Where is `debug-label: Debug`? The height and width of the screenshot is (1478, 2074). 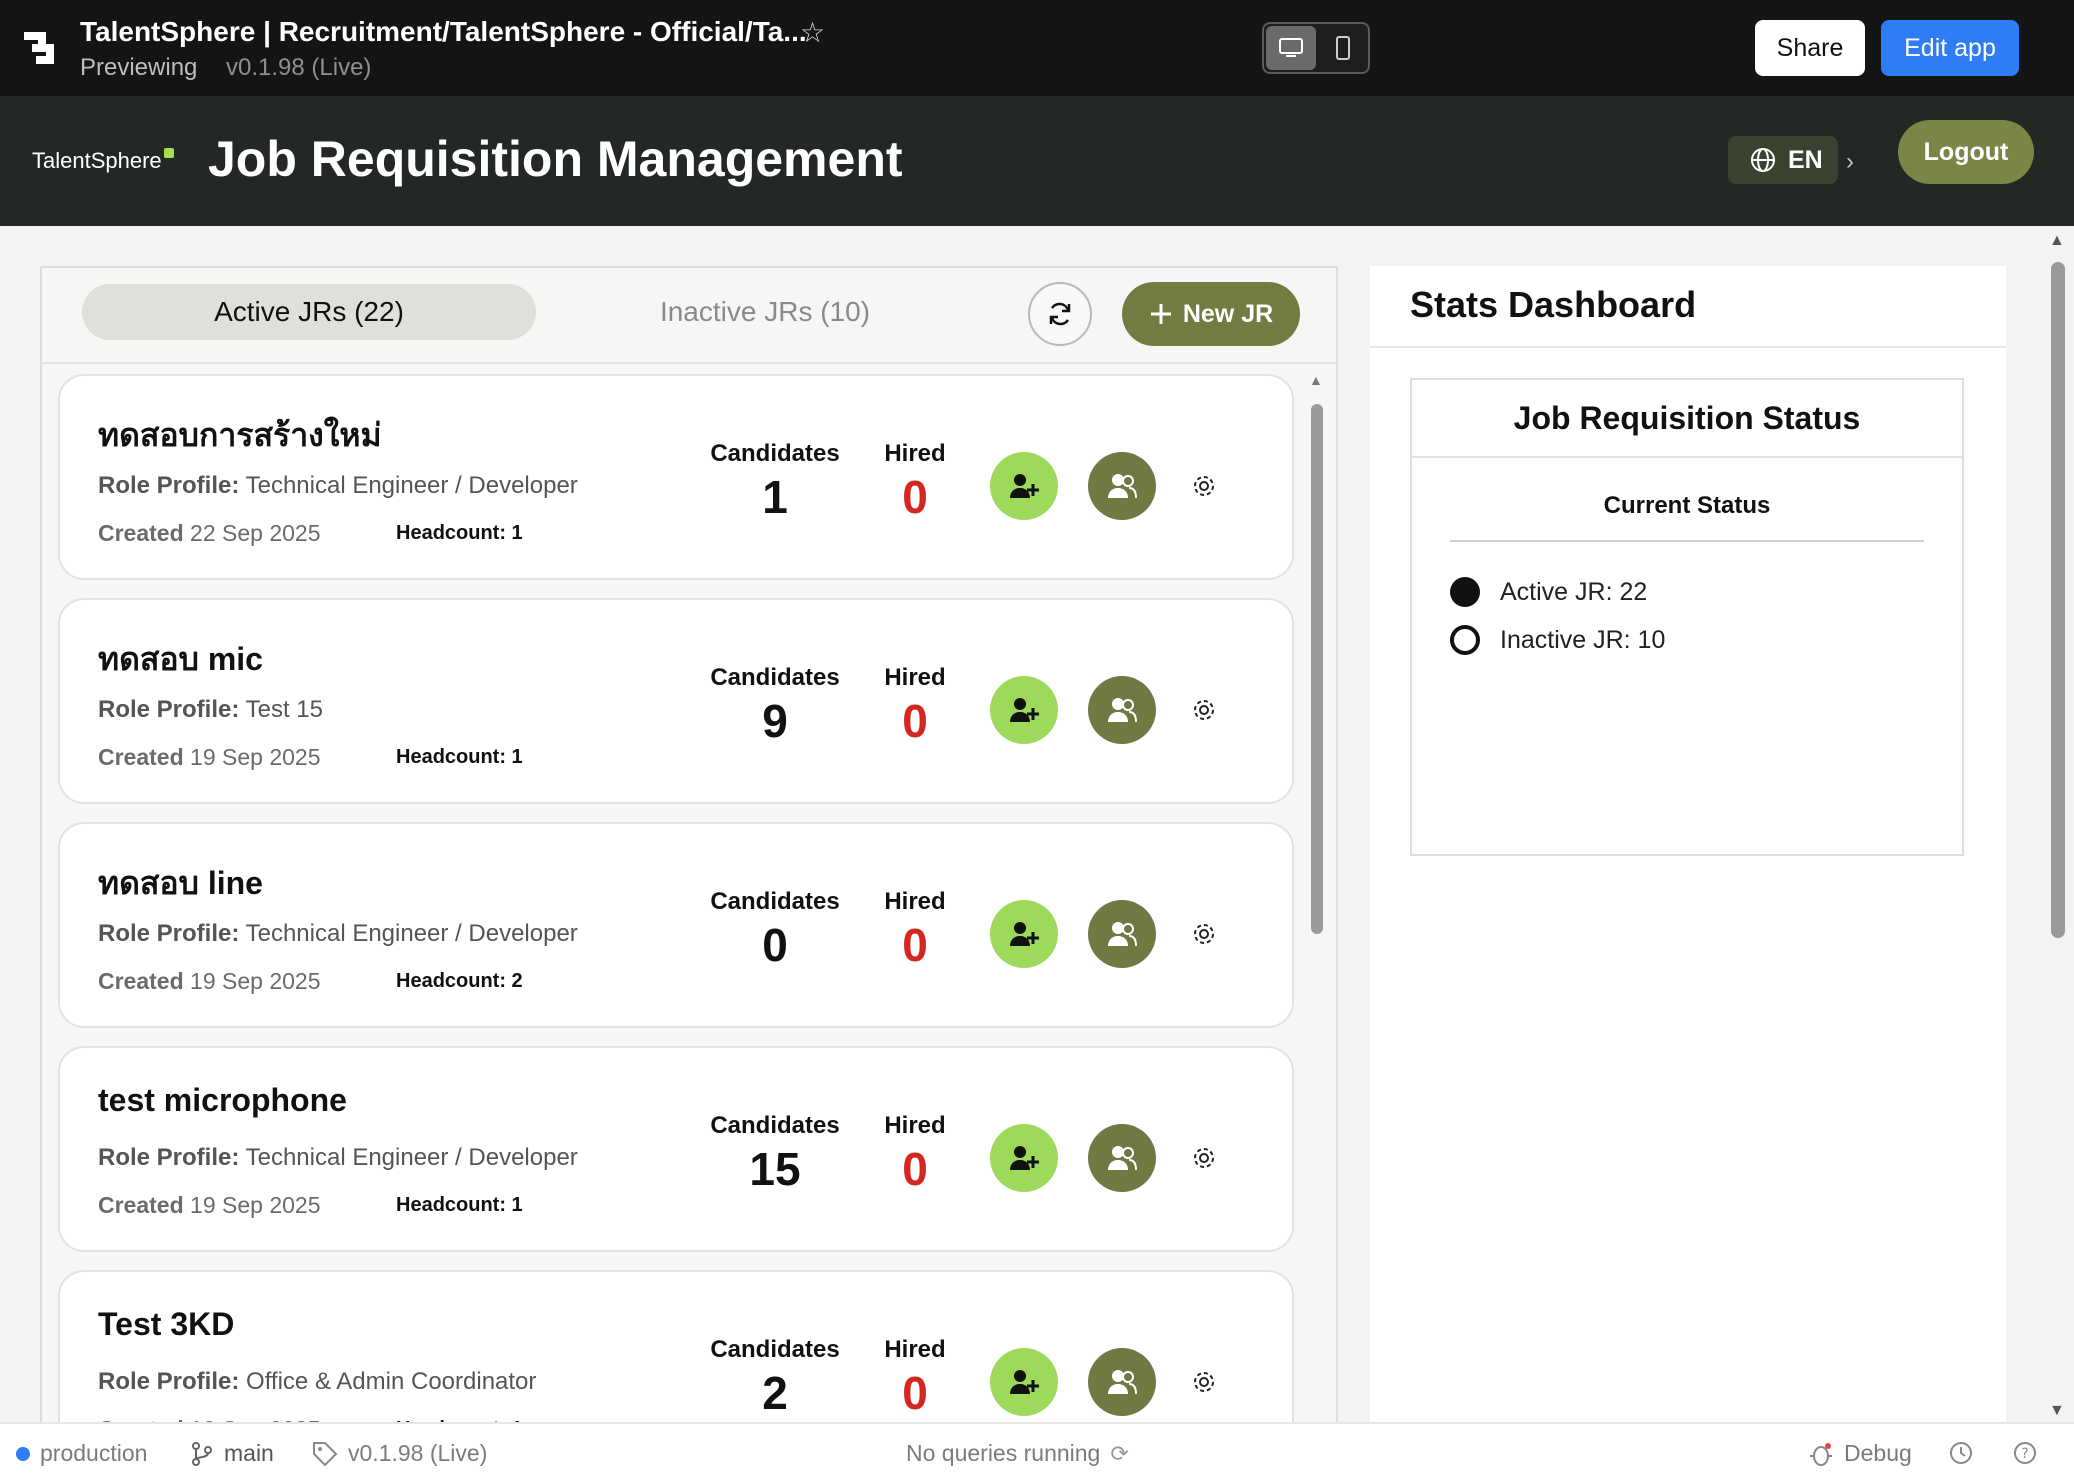
debug-label: Debug is located at coordinates (1878, 1453).